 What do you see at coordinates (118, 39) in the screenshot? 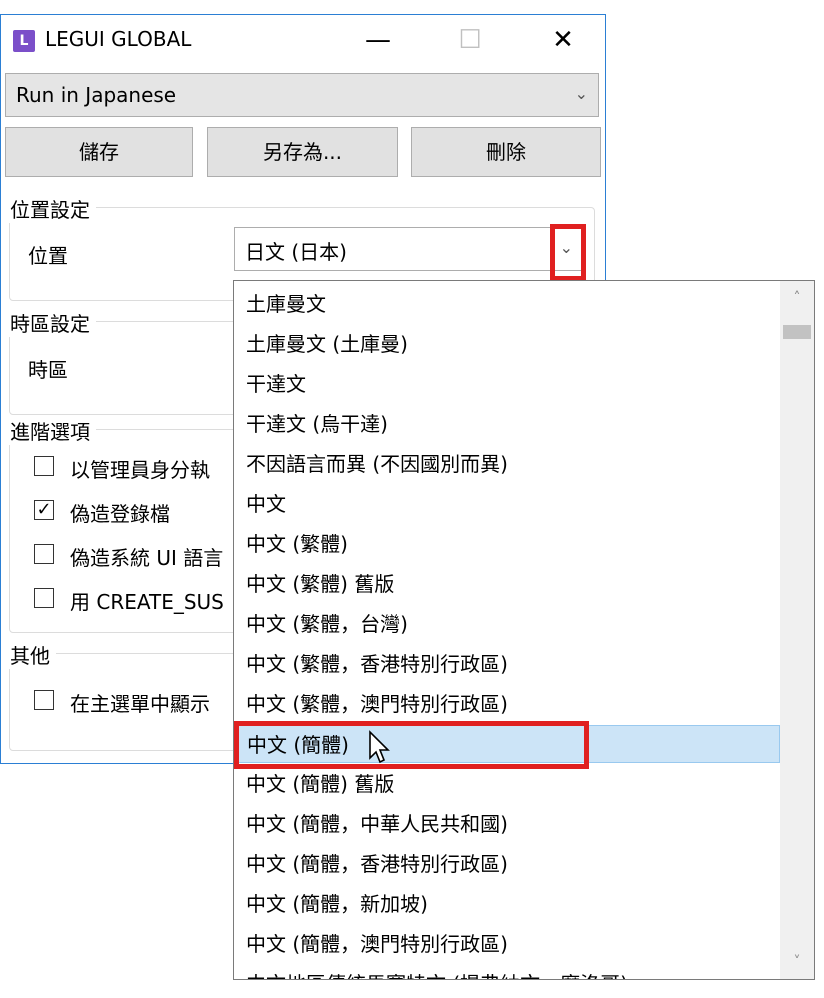
I see `window-title: LEGUI GLOBAL` at bounding box center [118, 39].